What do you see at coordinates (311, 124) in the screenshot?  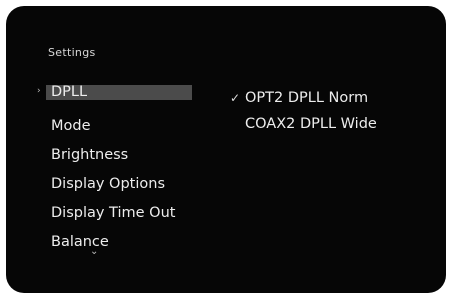 I see `option-label: COAX2 DPLL Wide` at bounding box center [311, 124].